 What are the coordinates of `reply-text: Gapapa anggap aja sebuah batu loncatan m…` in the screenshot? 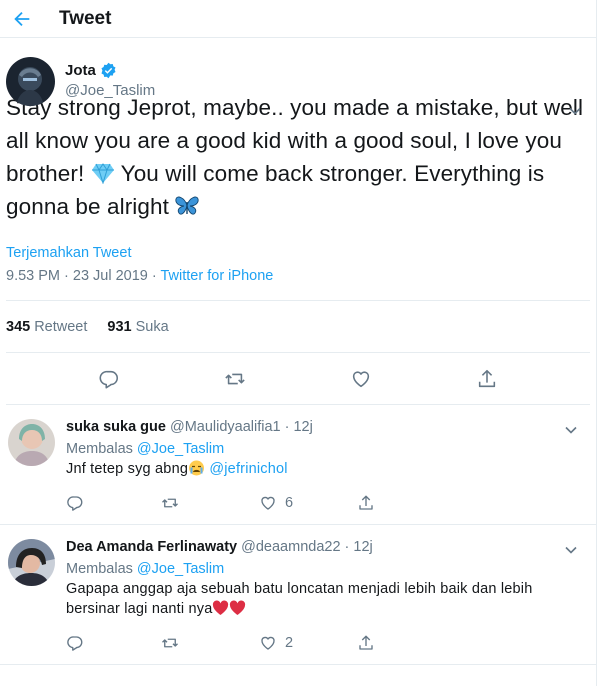 It's located at (327, 599).